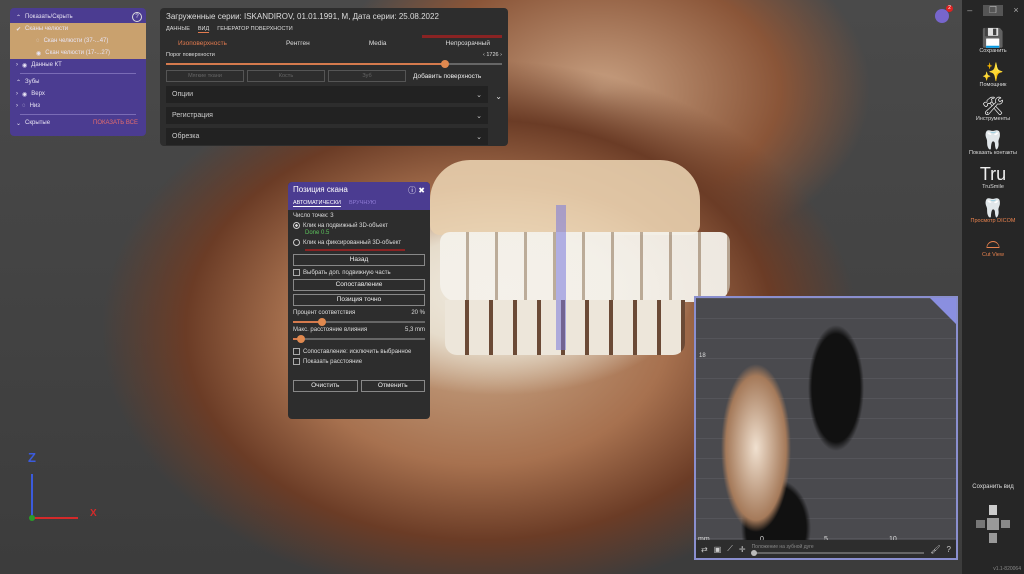 The width and height of the screenshot is (1024, 574). I want to click on tooth-button: Зуб, so click(367, 76).